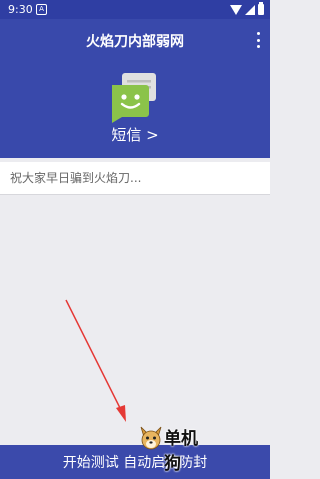  Describe the element at coordinates (95, 360) in the screenshot. I see `red-arrow-annotation` at that location.